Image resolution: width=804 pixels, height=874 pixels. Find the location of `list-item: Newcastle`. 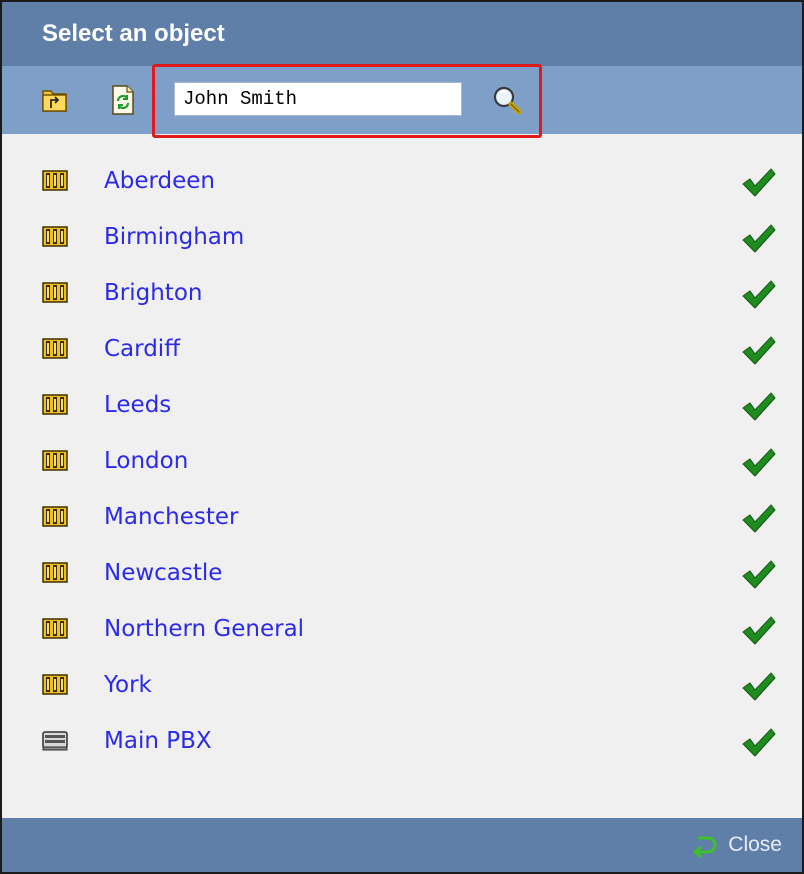

list-item: Newcastle is located at coordinates (402, 574).